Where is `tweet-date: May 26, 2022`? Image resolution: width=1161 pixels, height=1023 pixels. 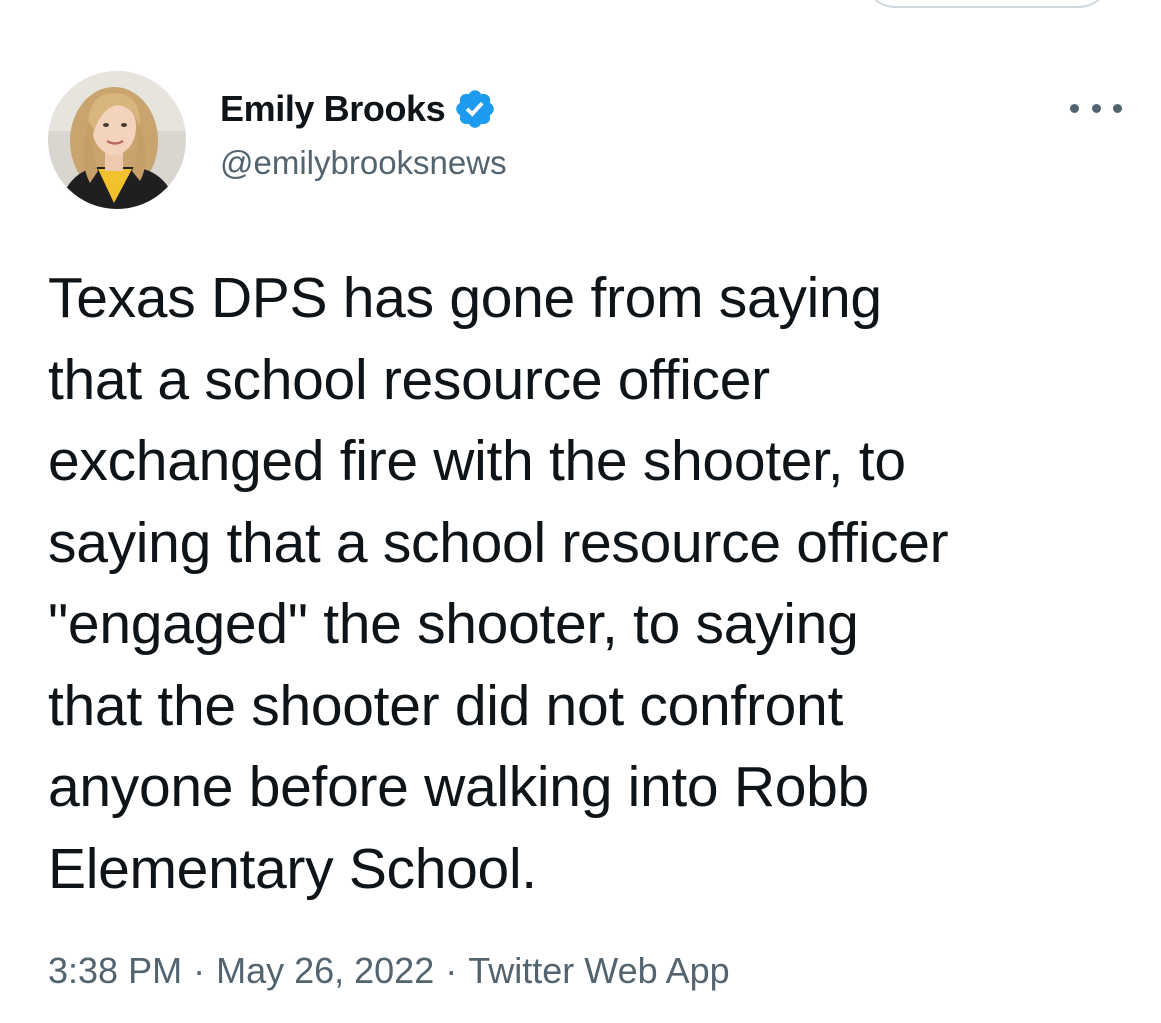
tweet-date: May 26, 2022 is located at coordinates (325, 971).